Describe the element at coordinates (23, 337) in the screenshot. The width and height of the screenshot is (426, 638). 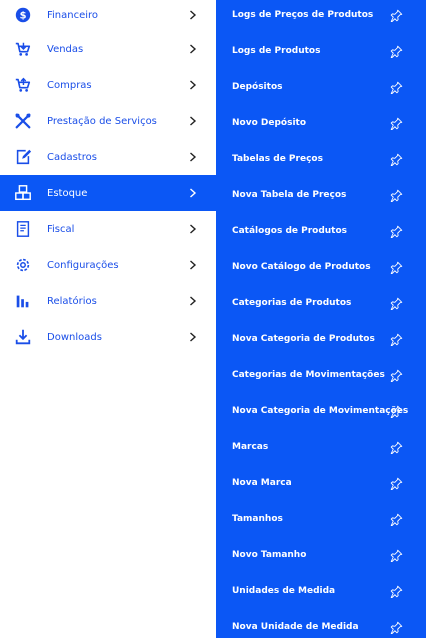
I see `download-icon` at that location.